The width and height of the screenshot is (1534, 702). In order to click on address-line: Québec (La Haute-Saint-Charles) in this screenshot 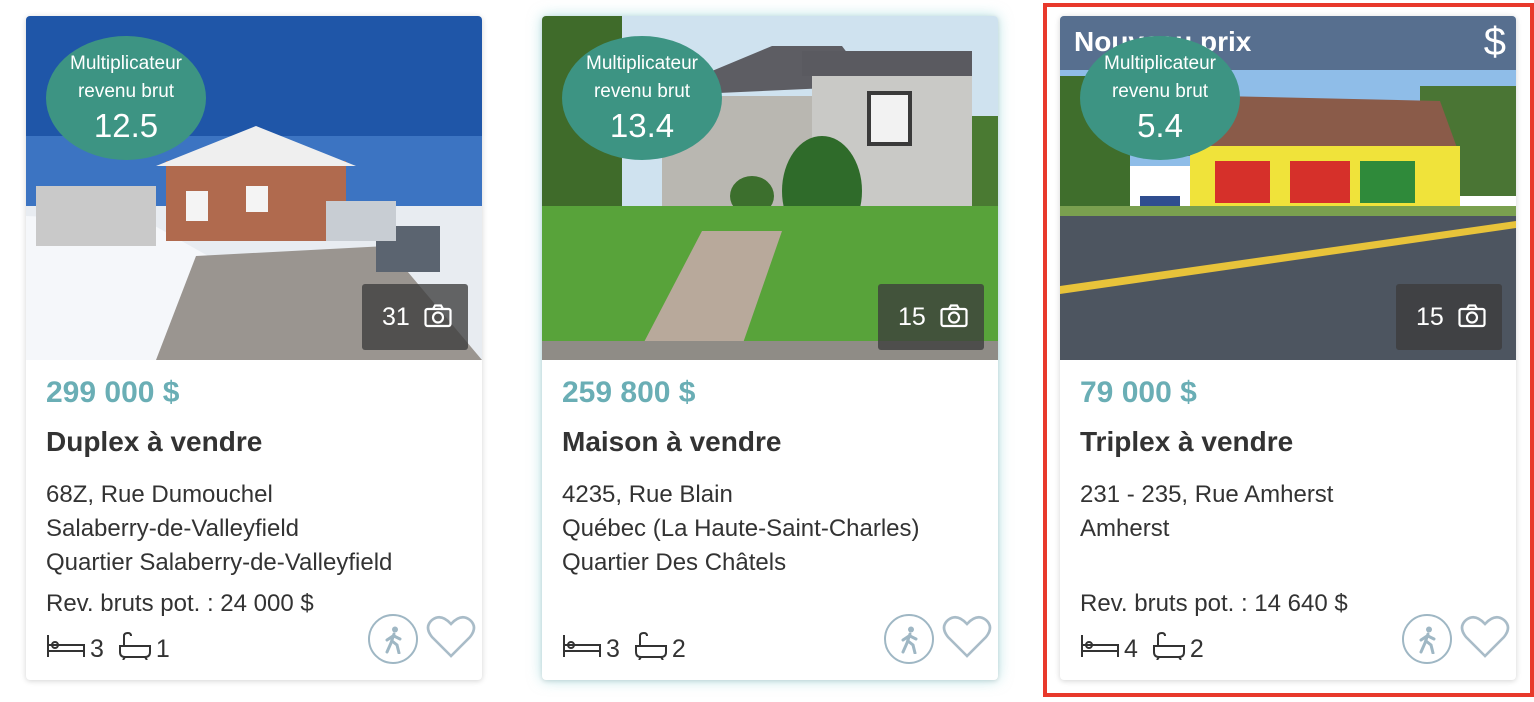, I will do `click(741, 528)`.